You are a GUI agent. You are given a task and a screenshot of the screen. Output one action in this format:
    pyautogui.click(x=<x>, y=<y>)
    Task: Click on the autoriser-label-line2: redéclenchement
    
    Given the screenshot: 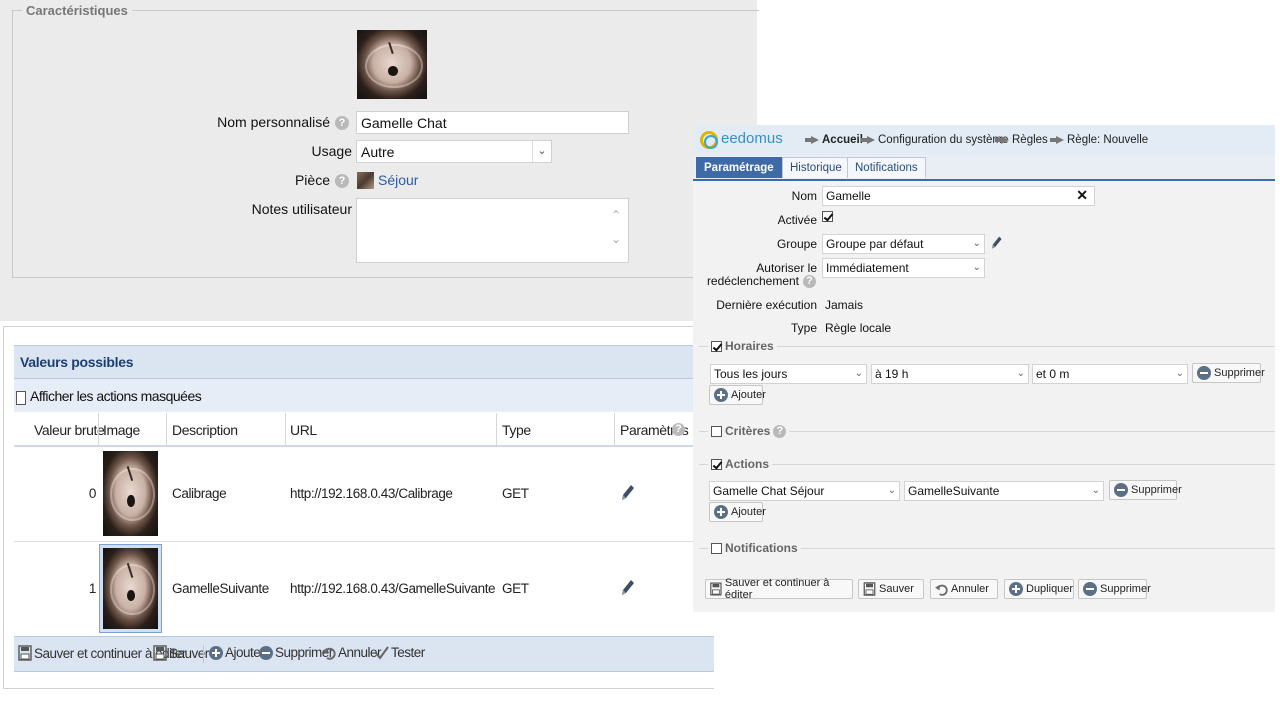 What is the action you would take?
    pyautogui.click(x=752, y=281)
    